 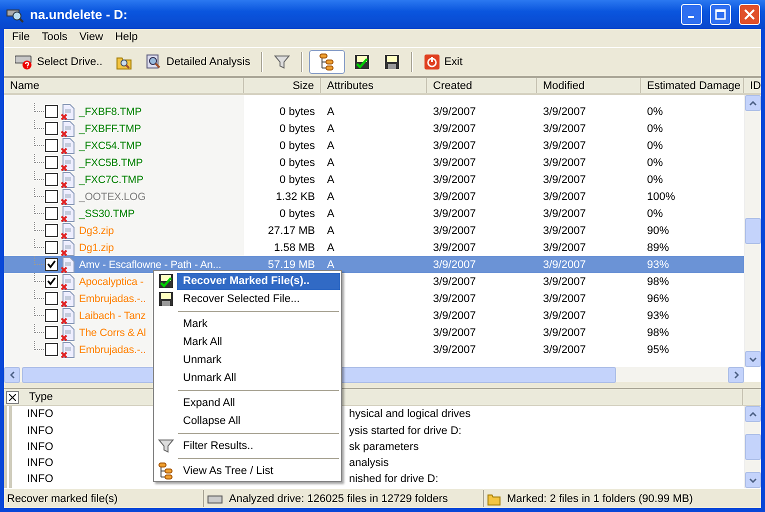 What do you see at coordinates (79, 14) in the screenshot?
I see `window-title: na.undelete - D:` at bounding box center [79, 14].